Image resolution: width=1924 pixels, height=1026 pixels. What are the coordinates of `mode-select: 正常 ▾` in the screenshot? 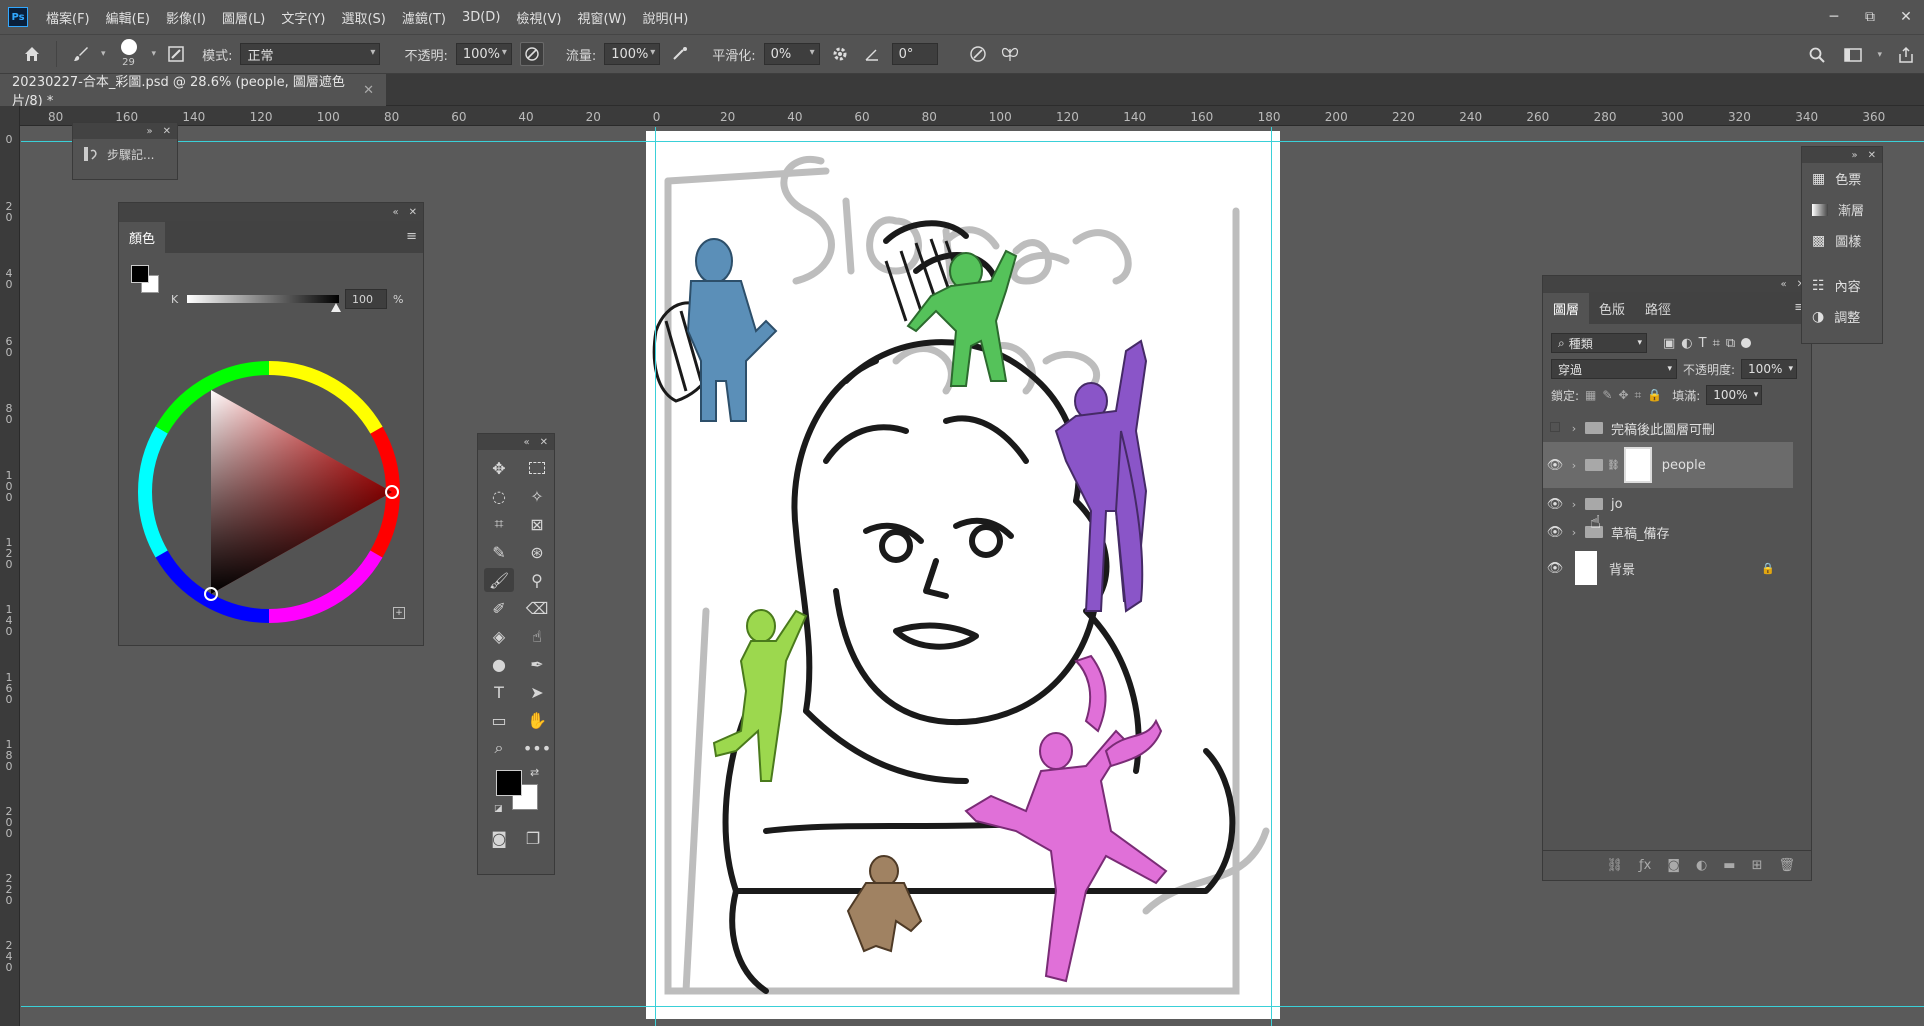 It's located at (310, 54).